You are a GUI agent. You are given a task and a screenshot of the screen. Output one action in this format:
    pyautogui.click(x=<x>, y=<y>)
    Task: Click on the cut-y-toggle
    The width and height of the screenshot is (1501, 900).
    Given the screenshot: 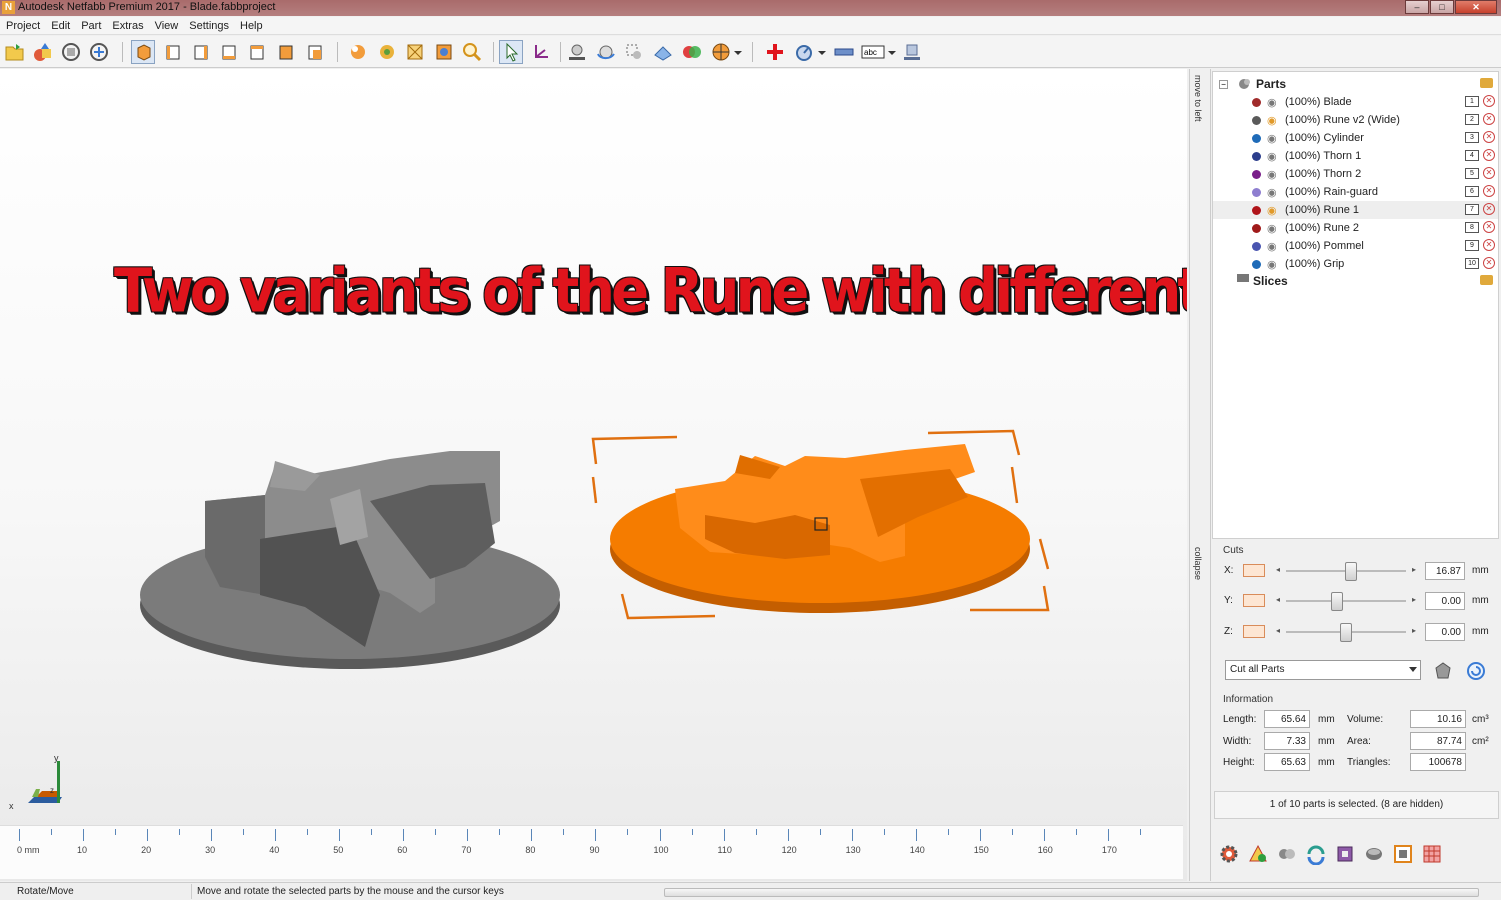 What is the action you would take?
    pyautogui.click(x=1254, y=600)
    